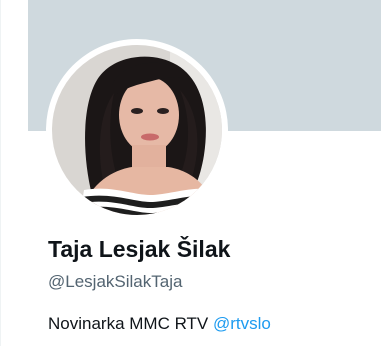 The height and width of the screenshot is (346, 381). I want to click on profile-handle: @LesjakSilakTaja, so click(115, 281).